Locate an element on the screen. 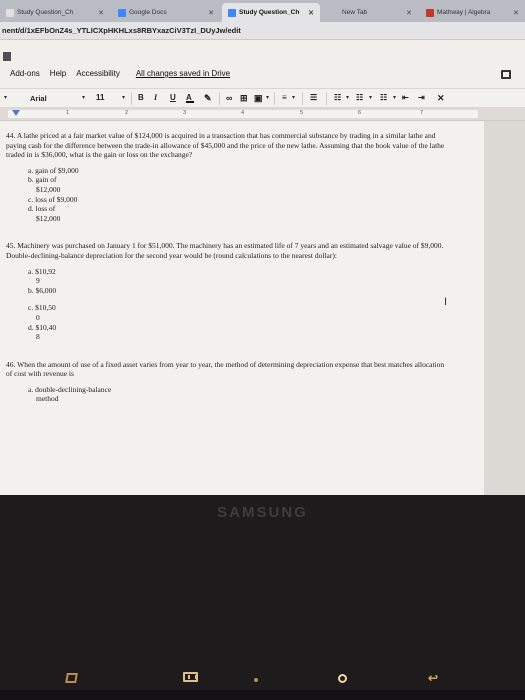 Image resolution: width=525 pixels, height=700 pixels. answer-option: d. loss of is located at coordinates (42, 209).